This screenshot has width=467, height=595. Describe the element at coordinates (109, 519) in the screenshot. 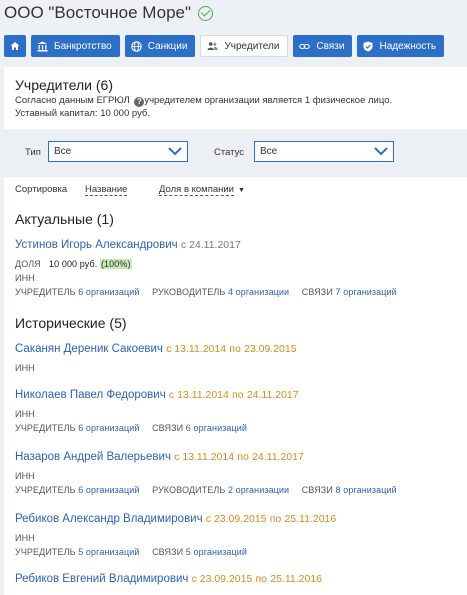

I see `person-name: Ребиков Александр Владимирович` at that location.